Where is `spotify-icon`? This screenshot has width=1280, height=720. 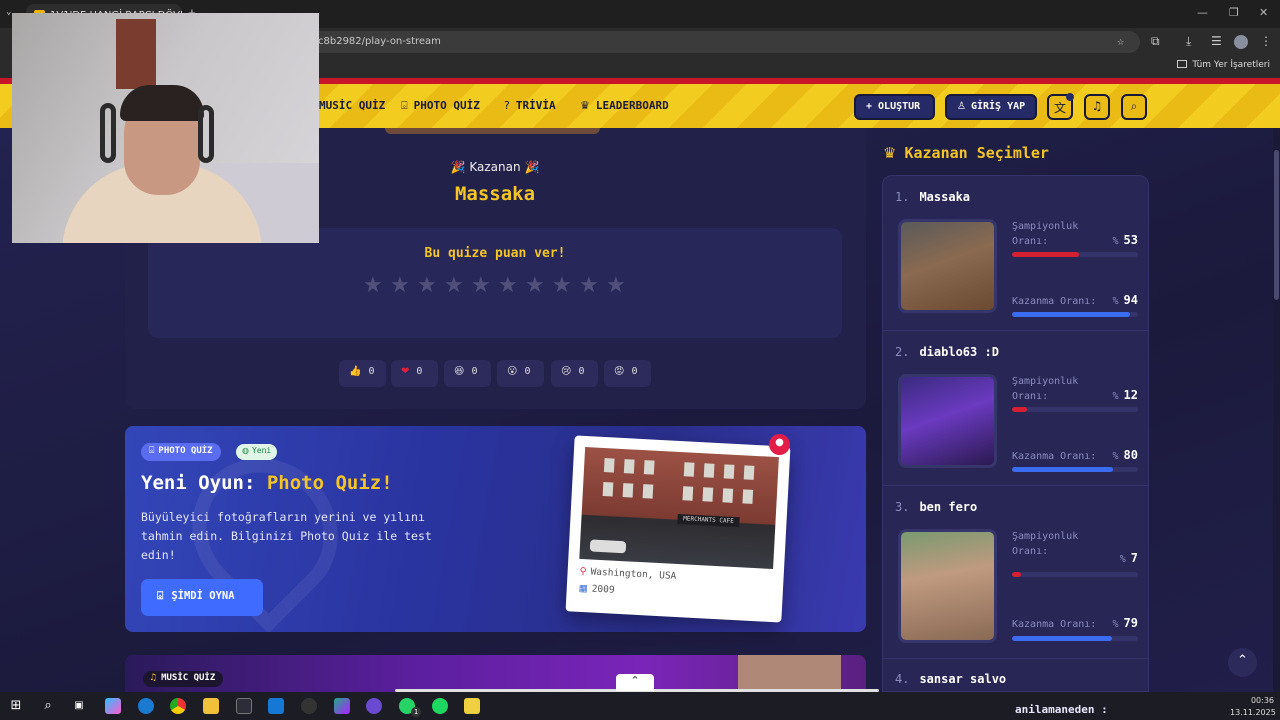
spotify-icon is located at coordinates (440, 706).